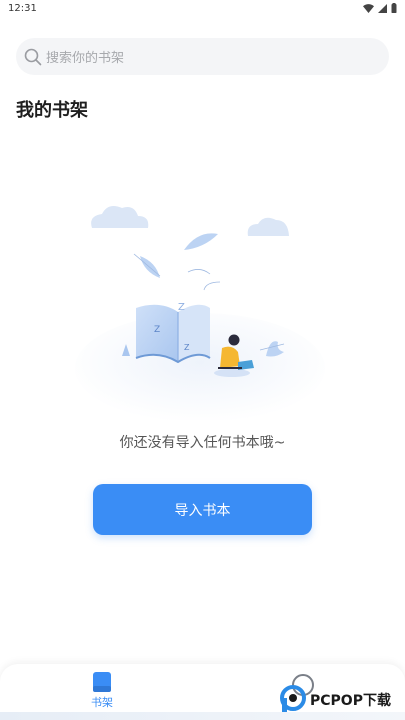 This screenshot has width=405, height=720. I want to click on search-bar: 搜索你的书架, so click(202, 56).